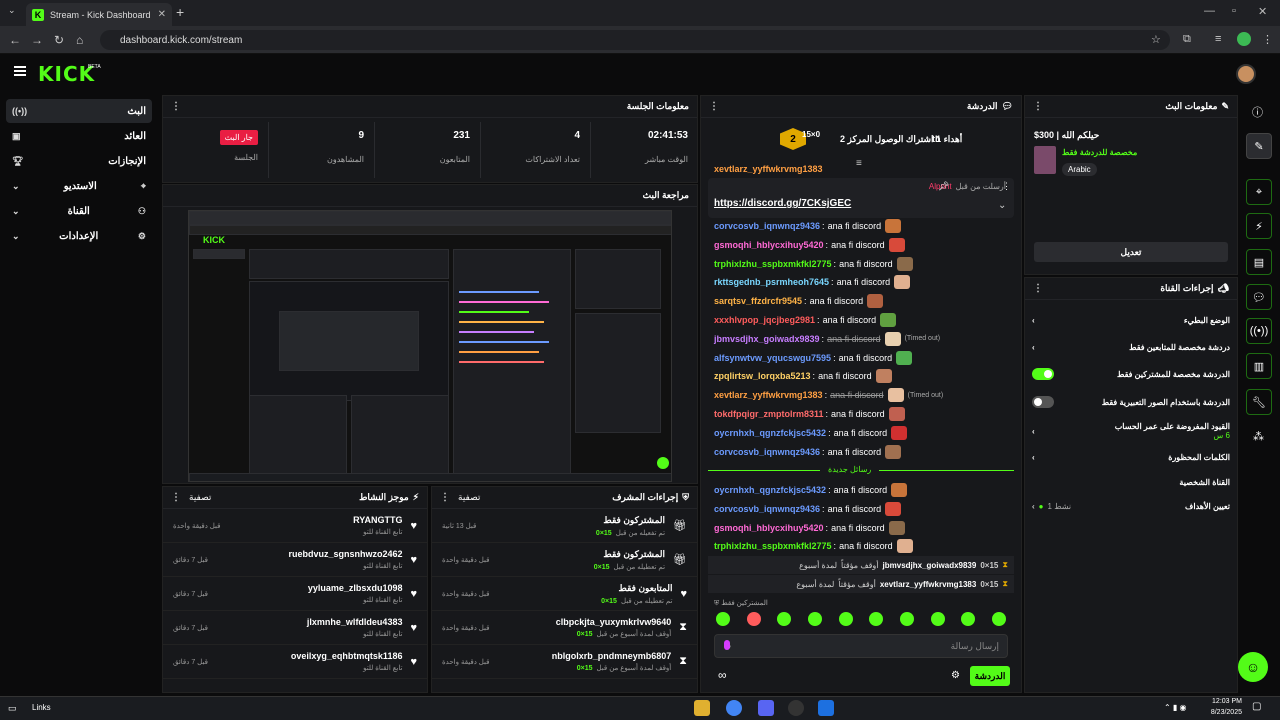 Image resolution: width=1280 pixels, height=720 pixels. What do you see at coordinates (764, 320) in the screenshot?
I see `message-user: xxxhlvpop_jqcjbeg2981` at bounding box center [764, 320].